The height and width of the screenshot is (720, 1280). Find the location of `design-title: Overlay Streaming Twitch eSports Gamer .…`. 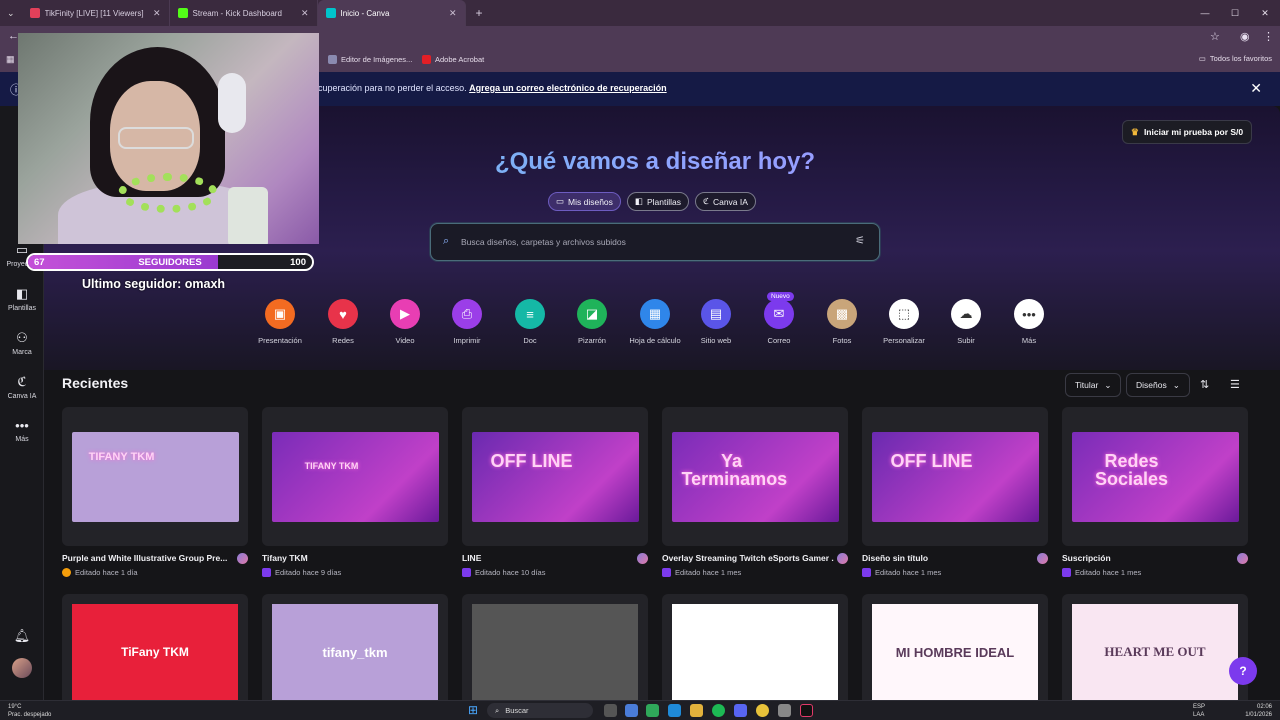

design-title: Overlay Streaming Twitch eSports Gamer .… is located at coordinates (748, 558).